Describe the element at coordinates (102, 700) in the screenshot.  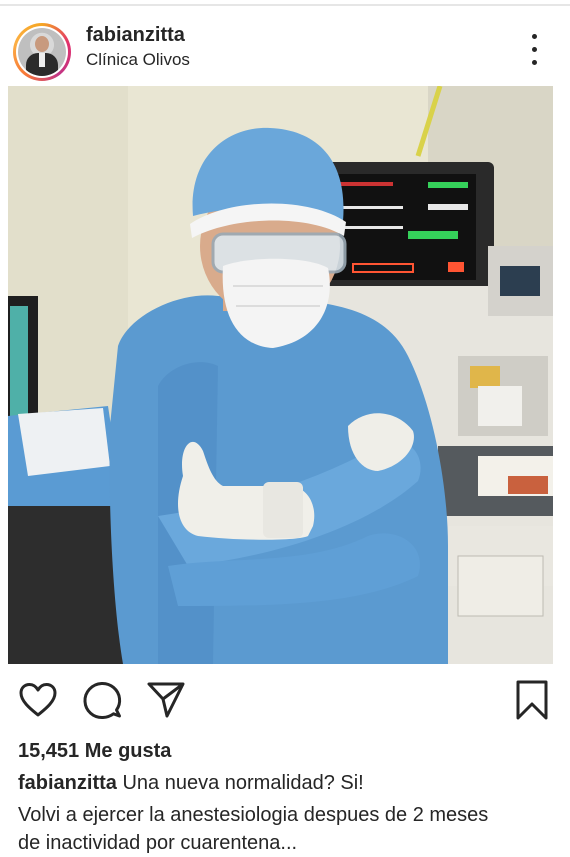
I see `comment-icon` at that location.